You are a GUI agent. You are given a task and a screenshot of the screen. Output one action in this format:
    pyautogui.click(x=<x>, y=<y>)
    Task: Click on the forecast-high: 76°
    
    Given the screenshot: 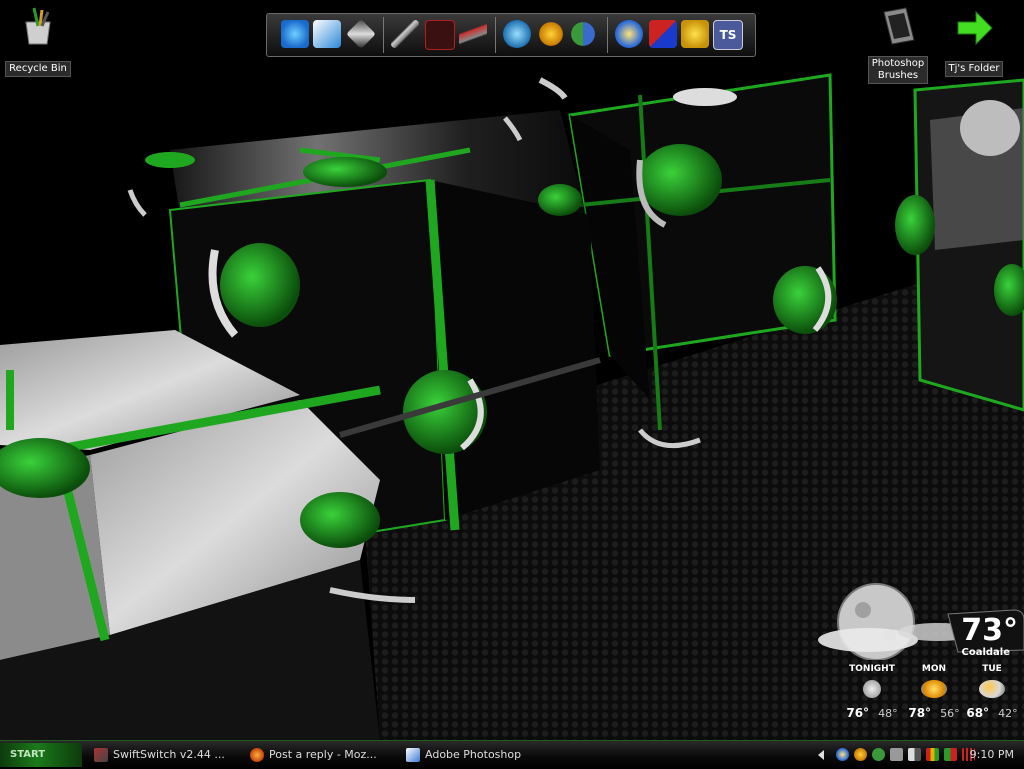 What is the action you would take?
    pyautogui.click(x=858, y=713)
    